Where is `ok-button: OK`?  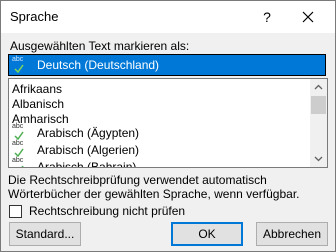
ok-button: OK is located at coordinates (207, 234).